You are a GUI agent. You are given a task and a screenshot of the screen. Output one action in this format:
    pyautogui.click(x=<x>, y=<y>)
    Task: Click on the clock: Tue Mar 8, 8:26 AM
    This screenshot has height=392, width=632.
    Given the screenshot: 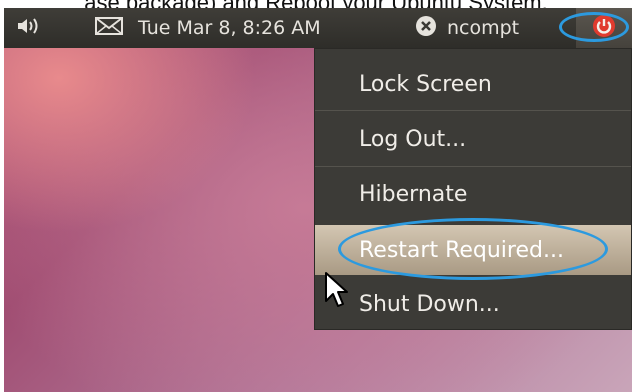 What is the action you would take?
    pyautogui.click(x=229, y=28)
    